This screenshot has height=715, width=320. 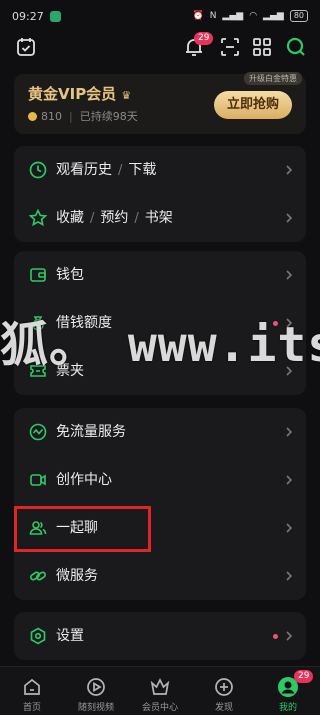 I want to click on menu-item-creator: 创作中心, so click(x=160, y=480).